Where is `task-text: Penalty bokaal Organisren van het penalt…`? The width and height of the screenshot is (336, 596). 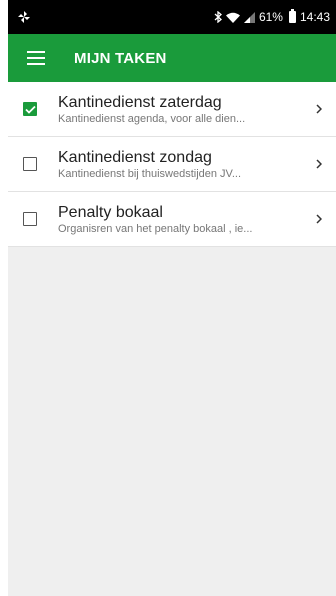
task-text: Penalty bokaal Organisren van het penalt… is located at coordinates (177, 219).